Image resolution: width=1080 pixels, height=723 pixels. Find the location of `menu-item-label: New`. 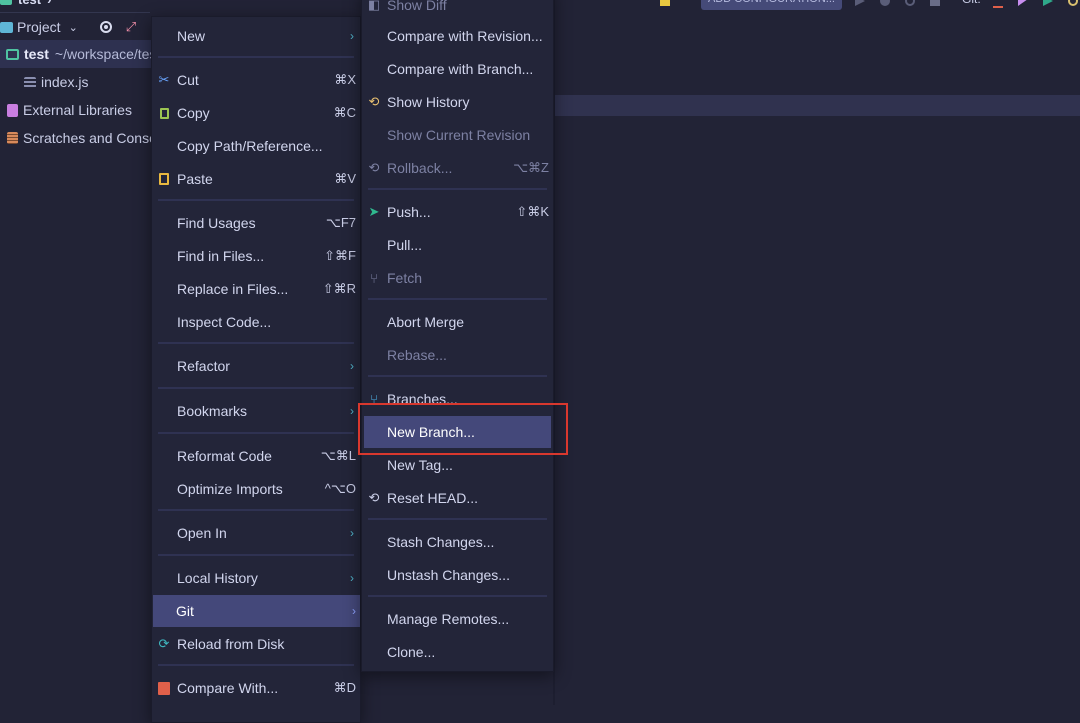

menu-item-label: New is located at coordinates (191, 36).